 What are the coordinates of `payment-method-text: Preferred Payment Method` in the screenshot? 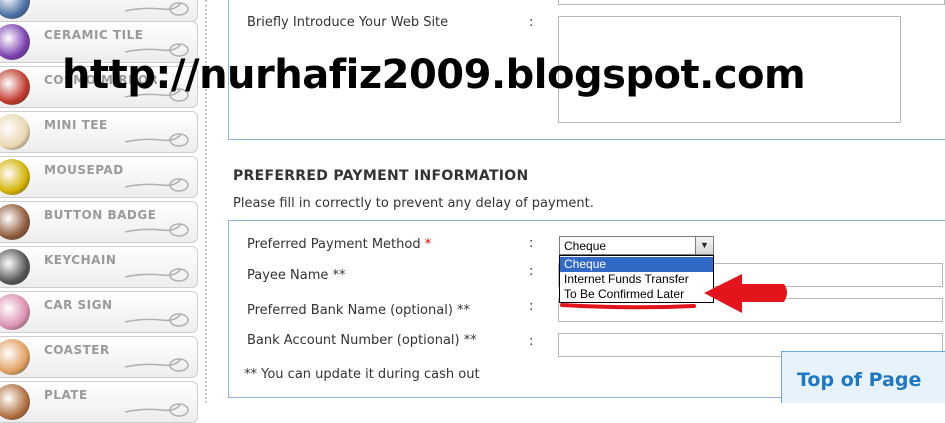 It's located at (334, 244).